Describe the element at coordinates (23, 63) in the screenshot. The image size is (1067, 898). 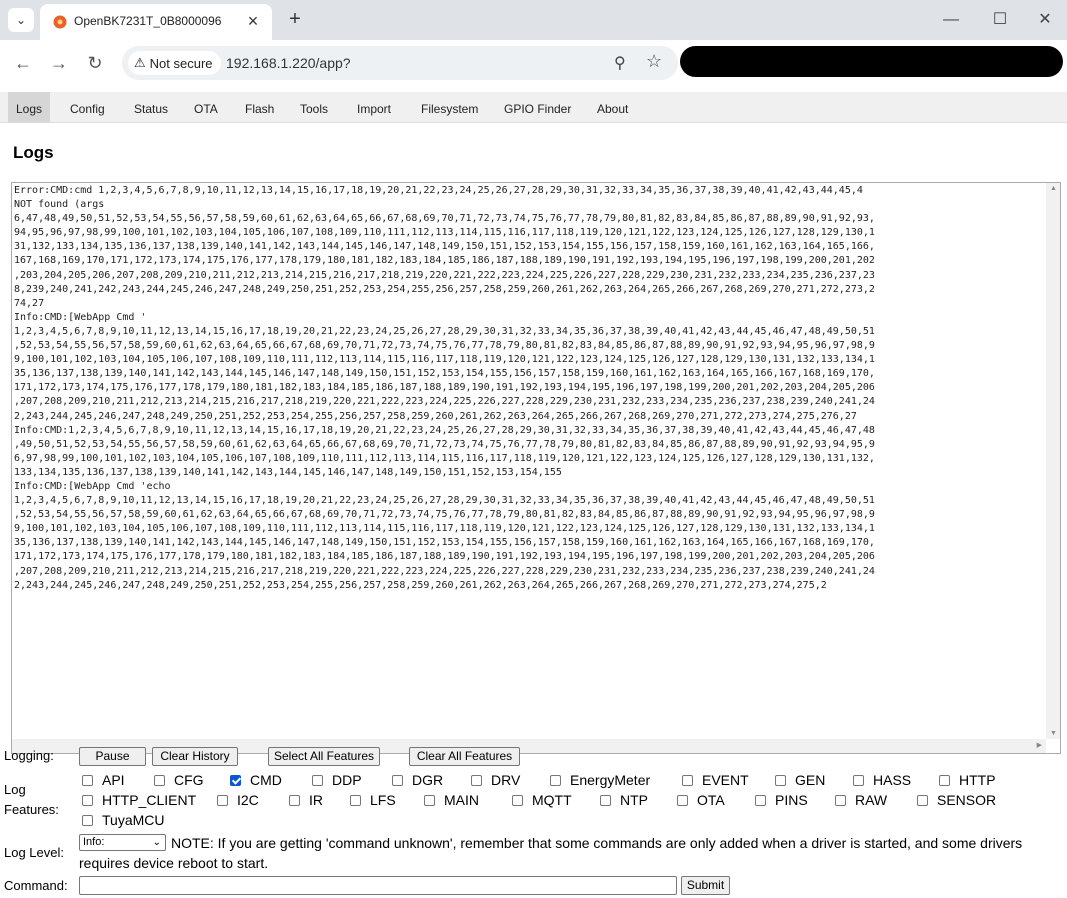
I see `back-icon: ←` at that location.